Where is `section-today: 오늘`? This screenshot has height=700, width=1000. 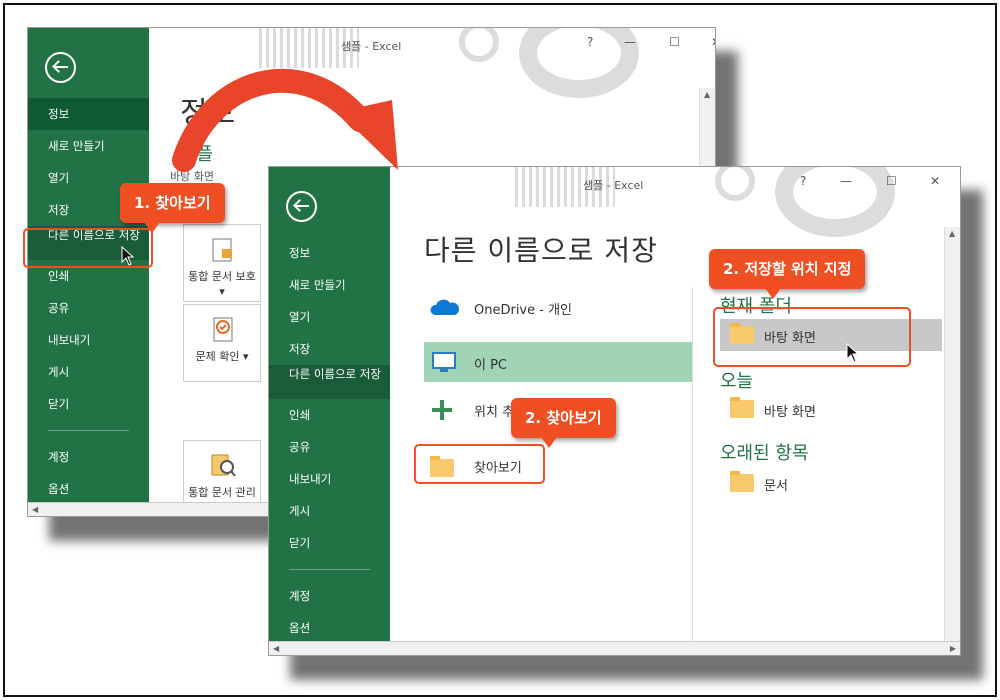
section-today: 오늘 is located at coordinates (737, 381).